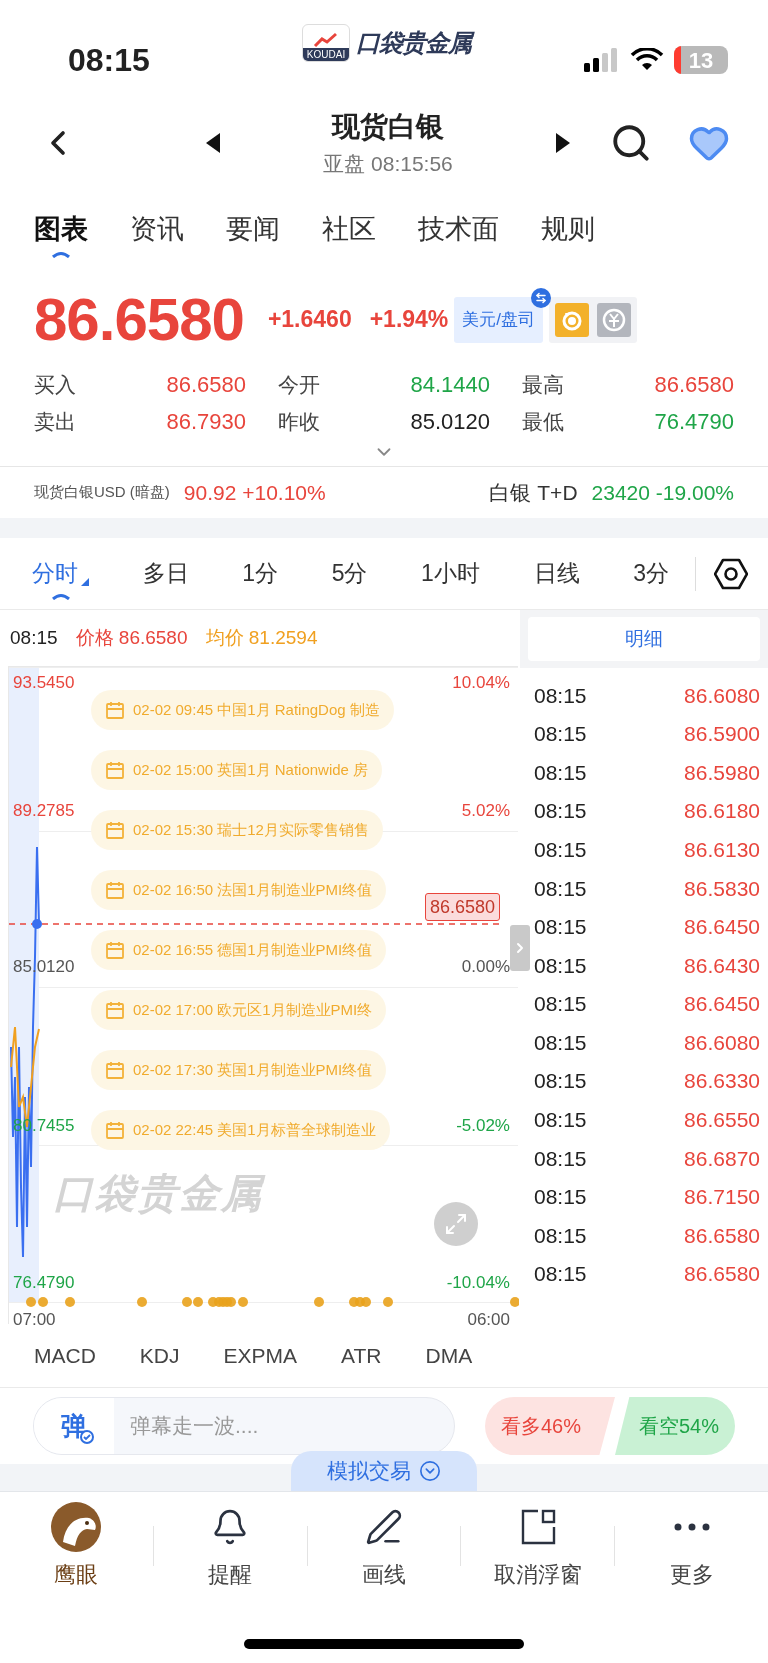  I want to click on settings-icon, so click(731, 573).